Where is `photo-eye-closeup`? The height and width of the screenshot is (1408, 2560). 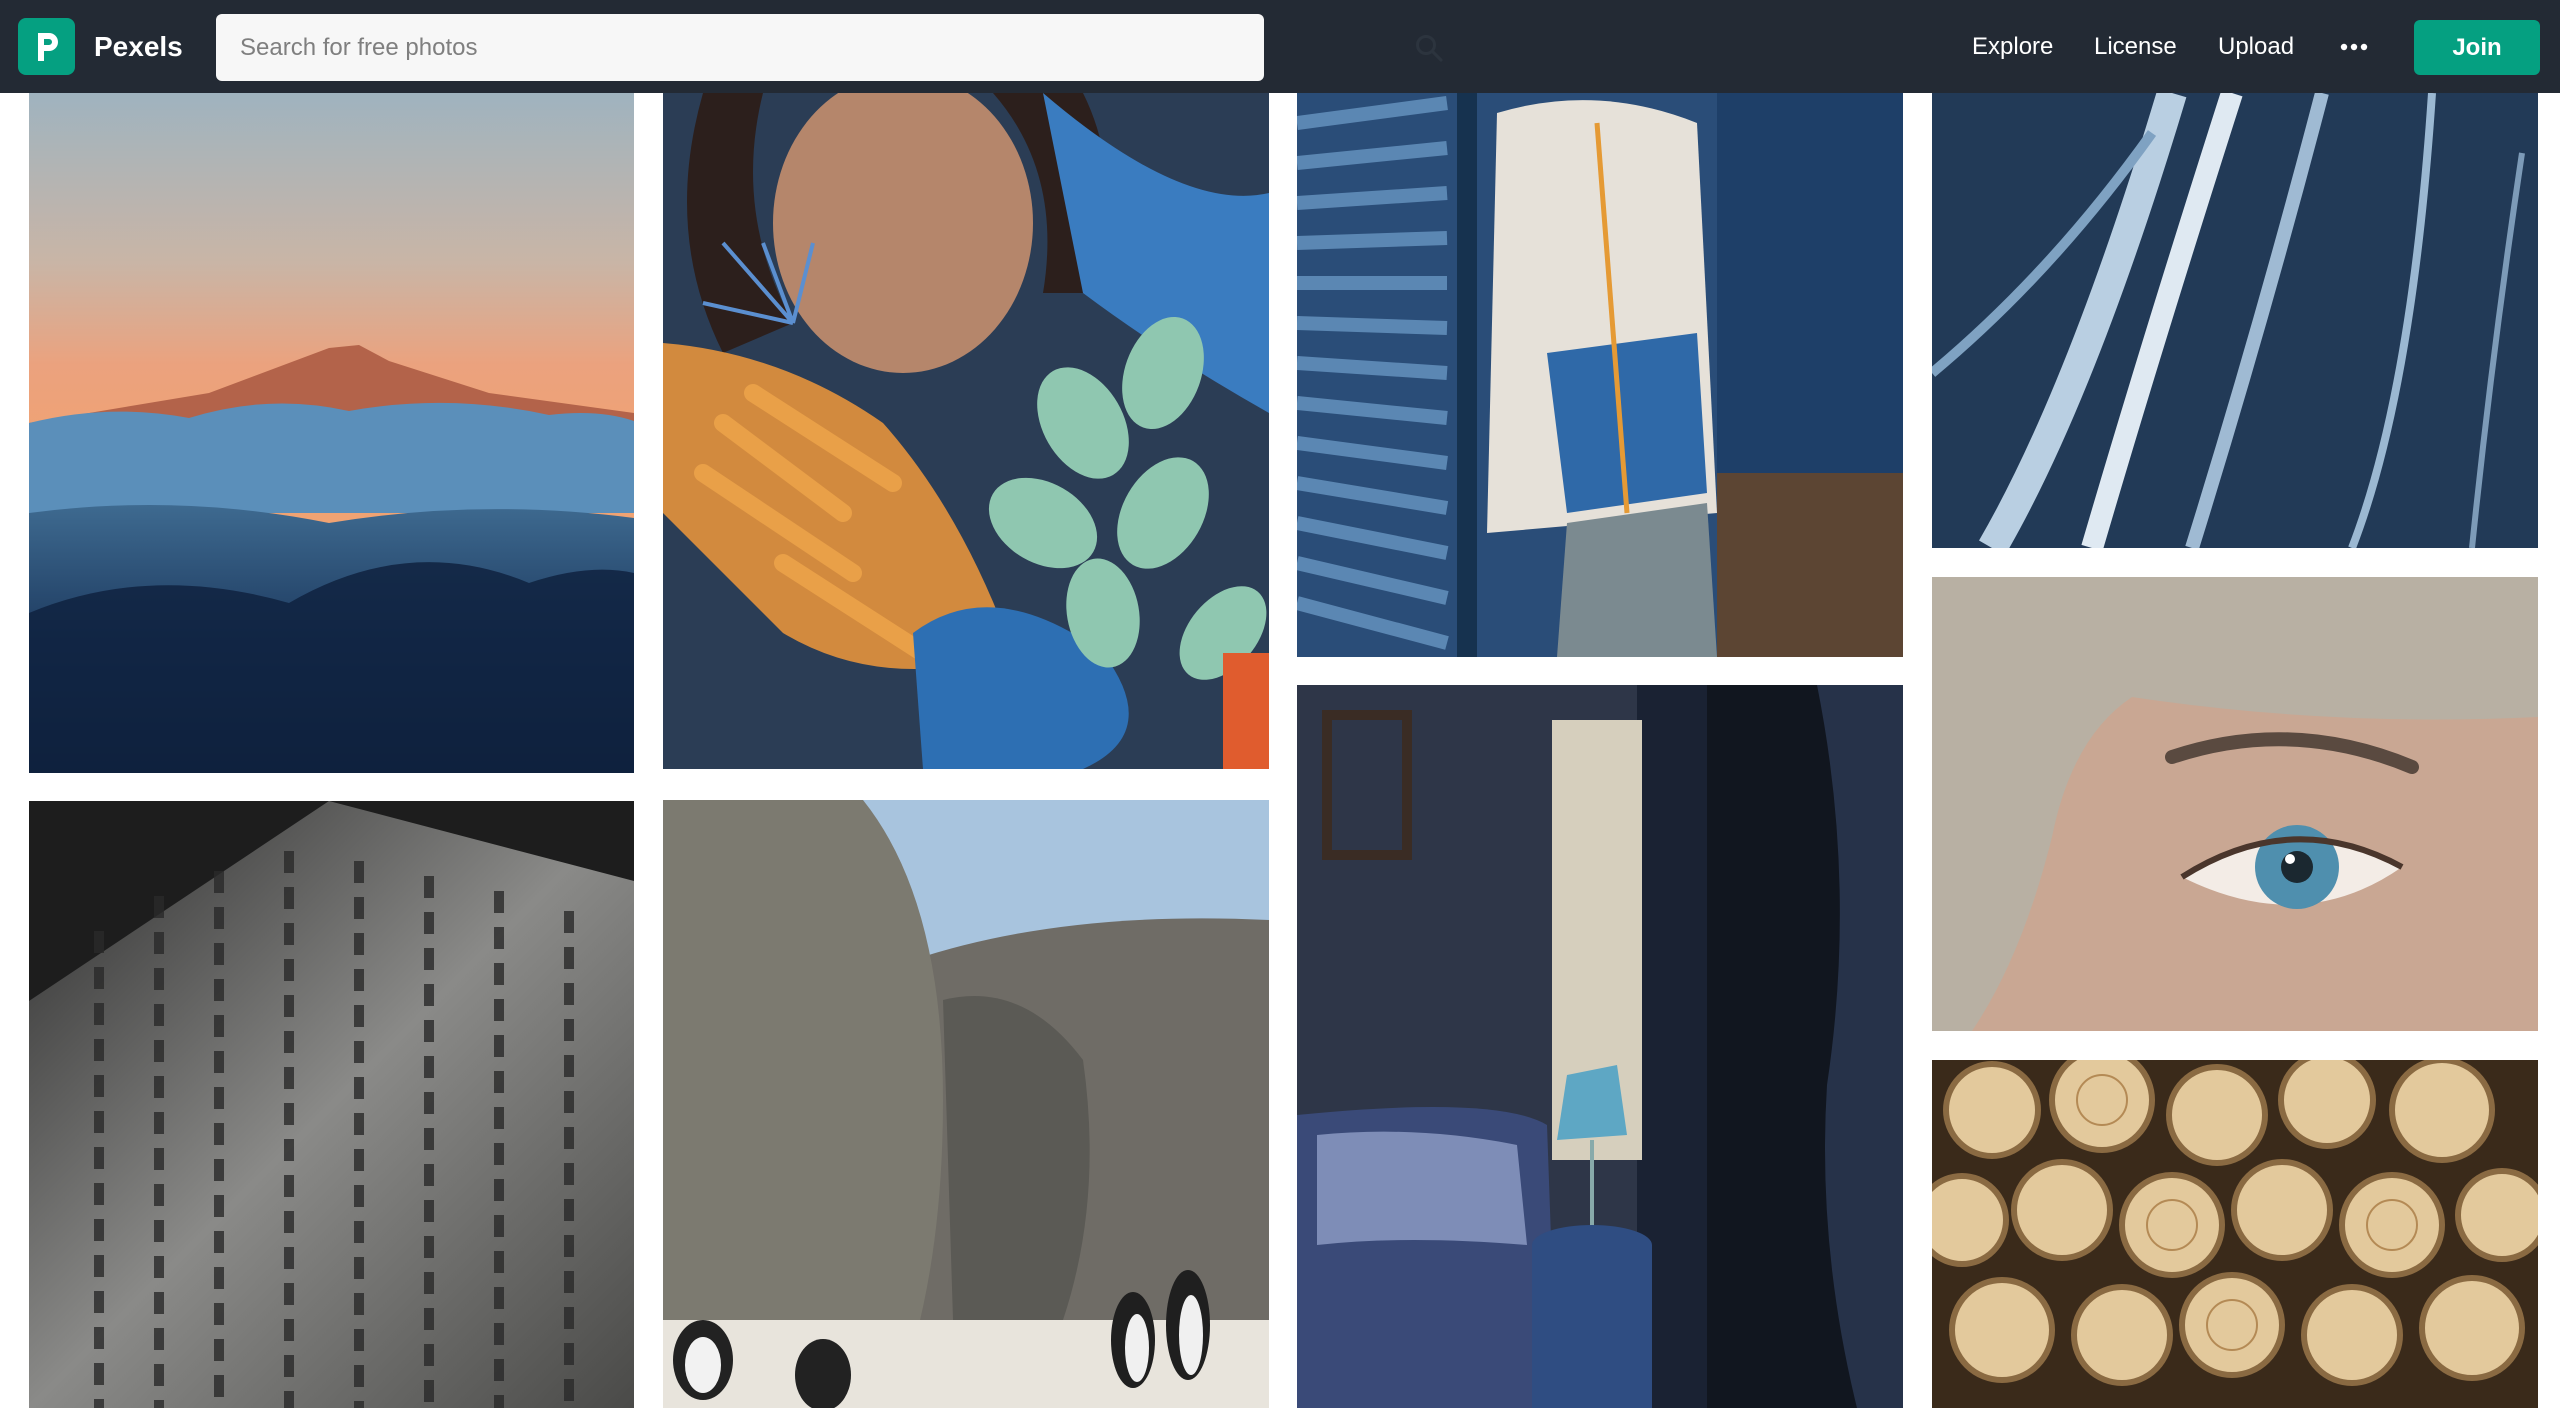
photo-eye-closeup is located at coordinates (2235, 804).